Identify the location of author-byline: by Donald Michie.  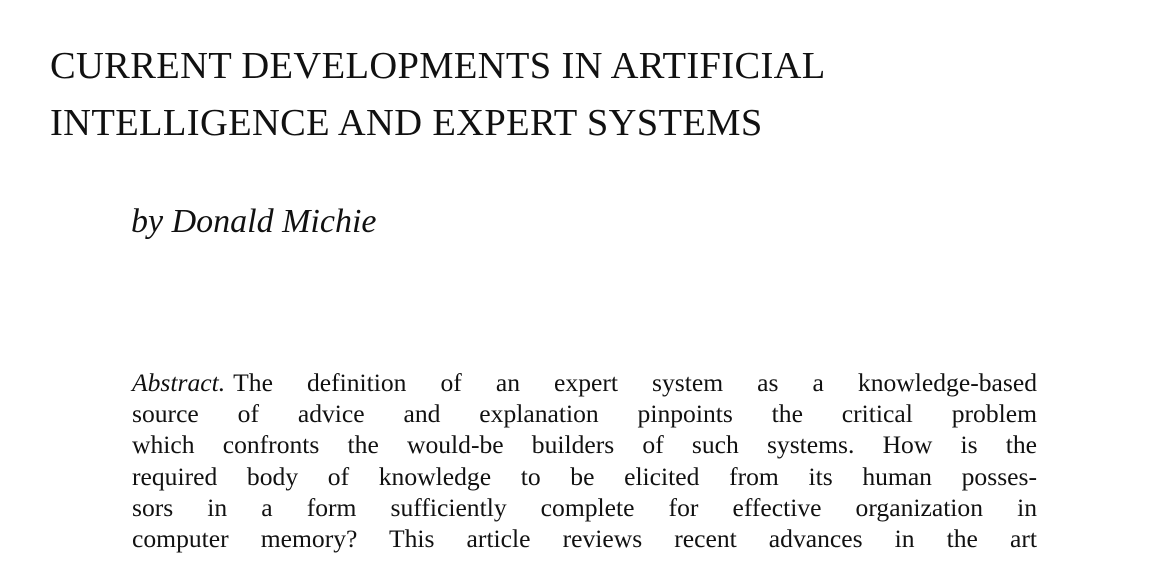
(254, 221).